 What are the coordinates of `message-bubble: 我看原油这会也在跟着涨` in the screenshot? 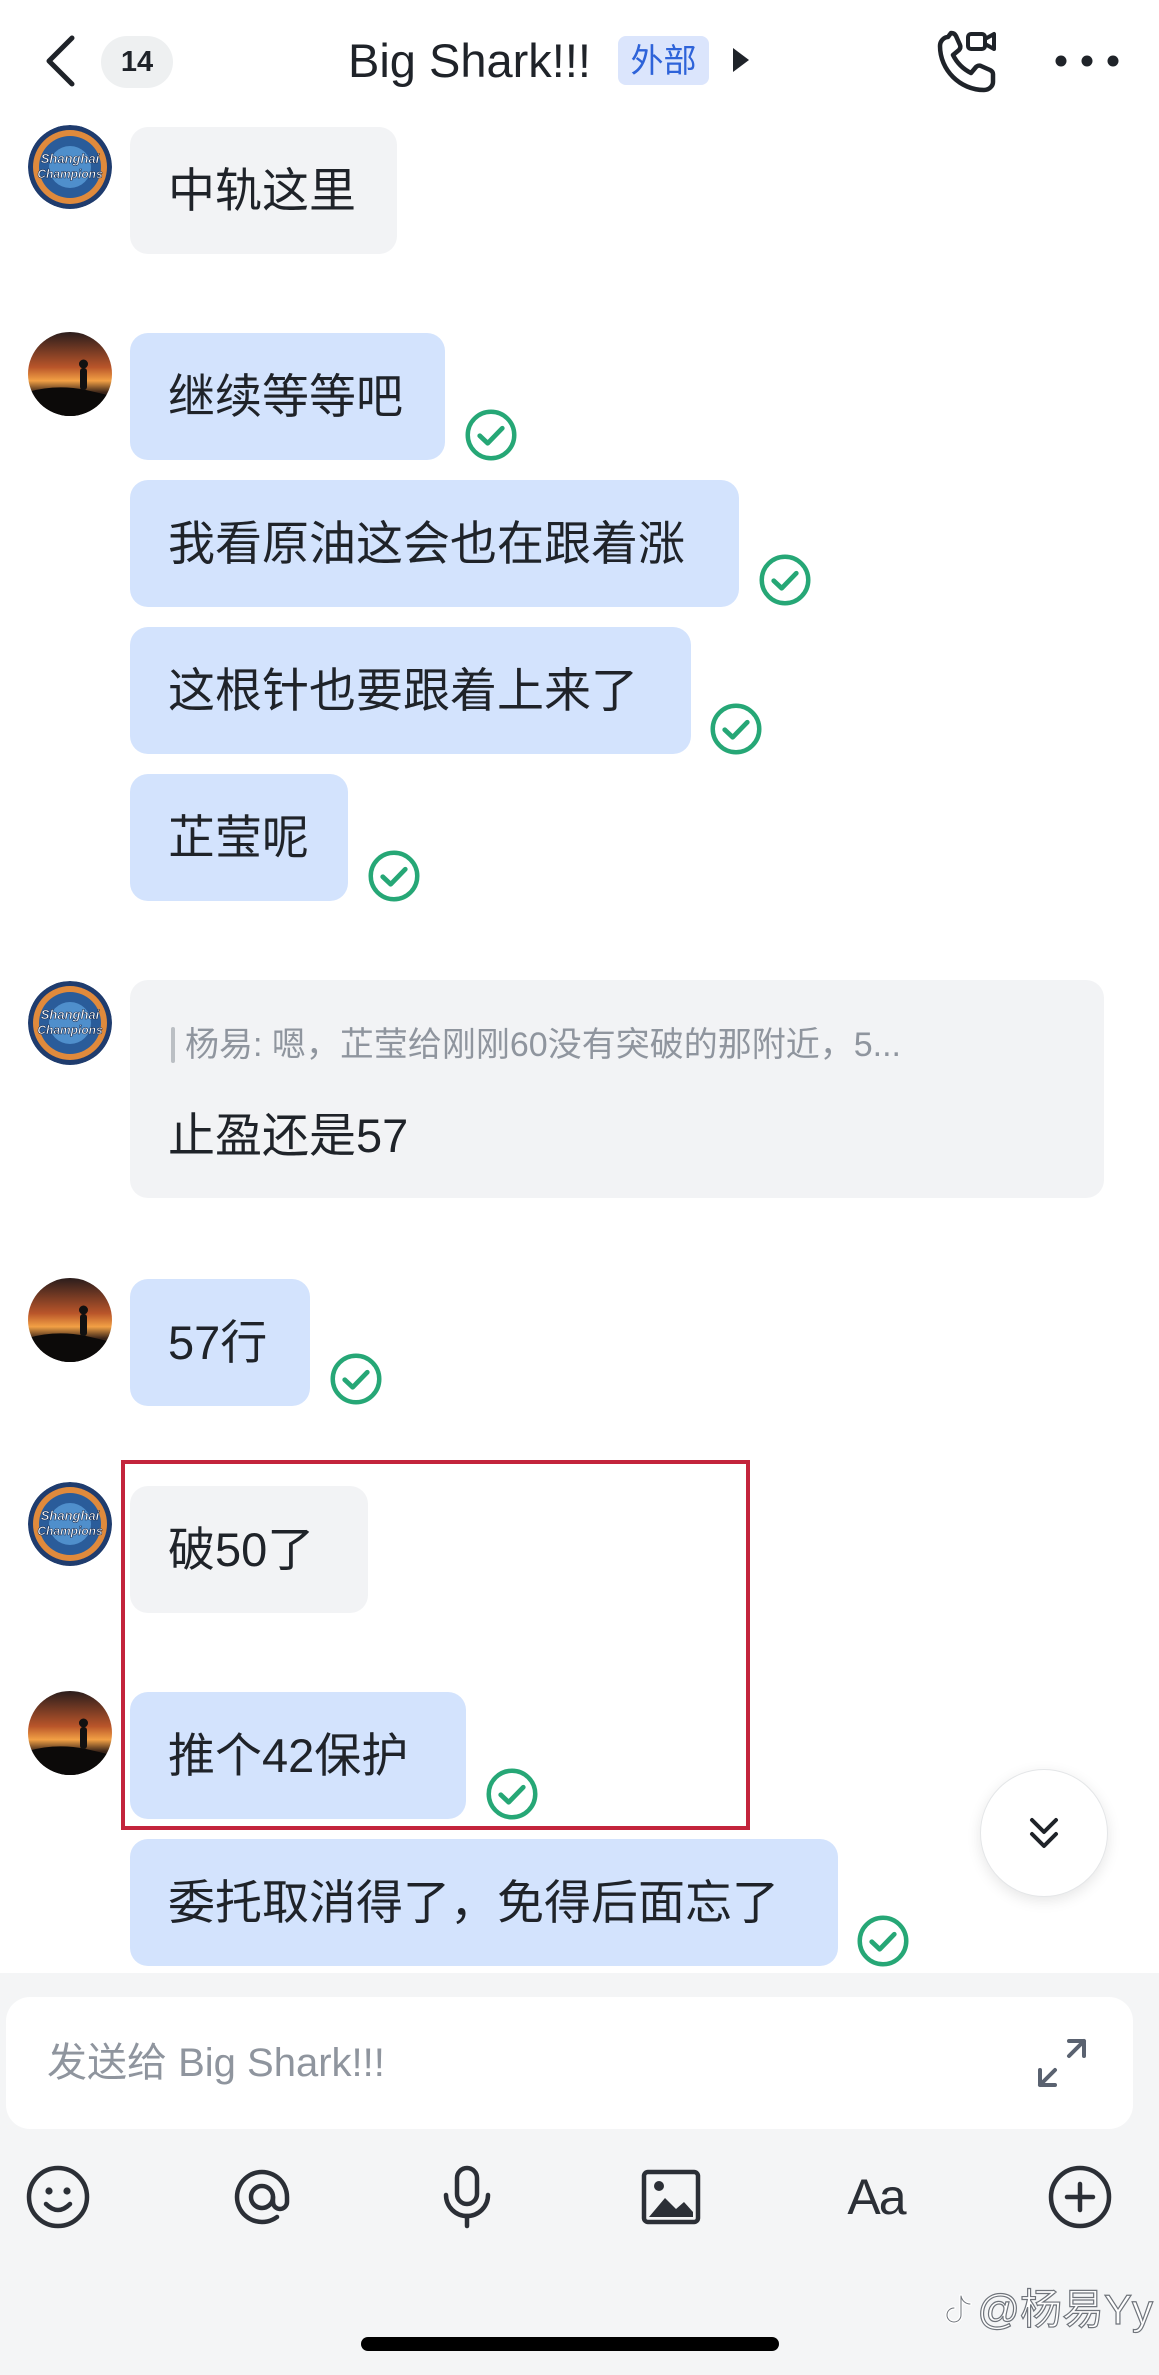 It's located at (434, 543).